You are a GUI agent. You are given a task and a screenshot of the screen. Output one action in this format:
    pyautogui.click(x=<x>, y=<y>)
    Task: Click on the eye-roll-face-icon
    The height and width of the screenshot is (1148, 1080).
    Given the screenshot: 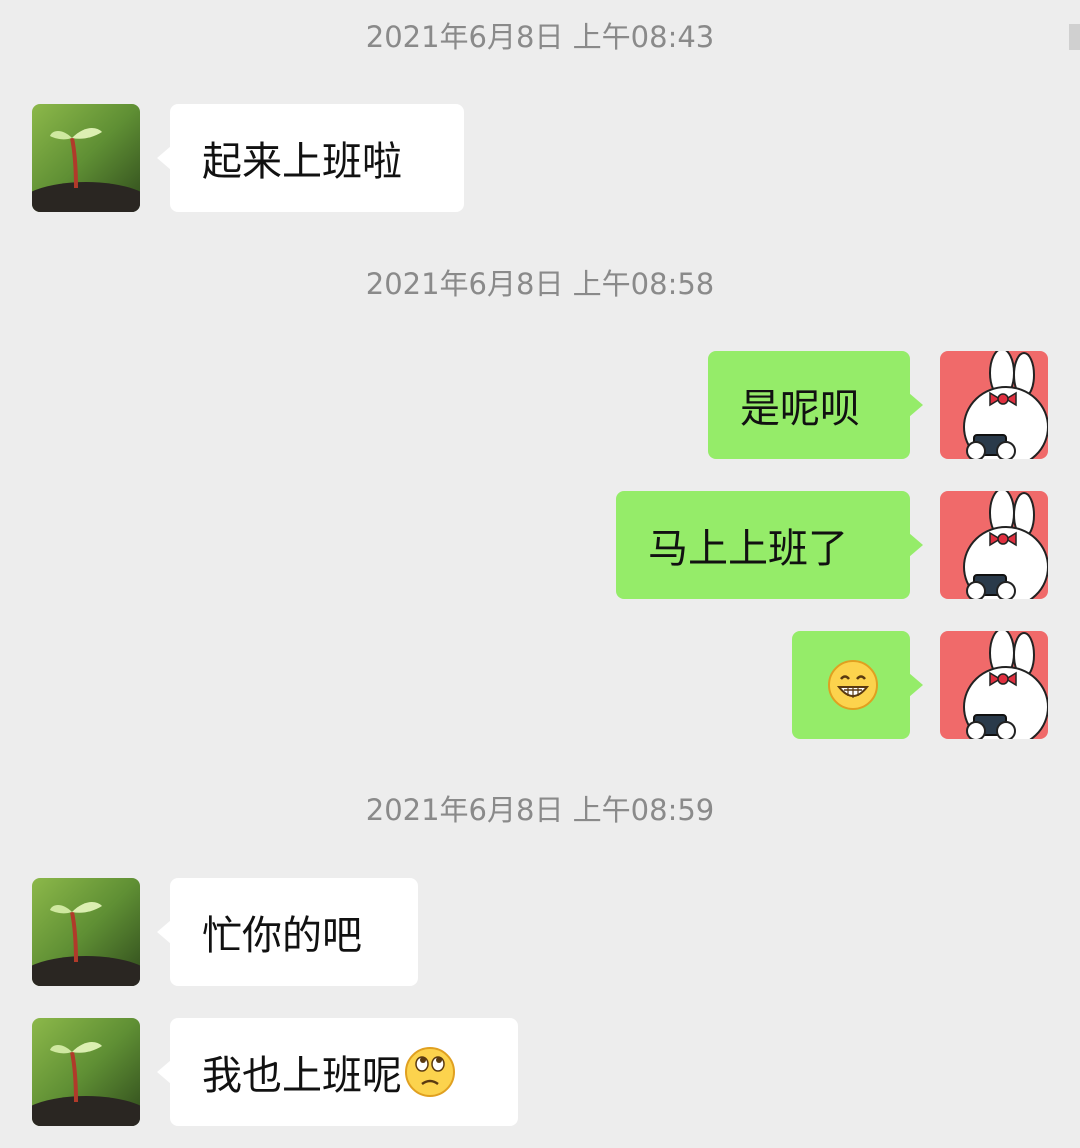 What is the action you would take?
    pyautogui.click(x=430, y=1072)
    